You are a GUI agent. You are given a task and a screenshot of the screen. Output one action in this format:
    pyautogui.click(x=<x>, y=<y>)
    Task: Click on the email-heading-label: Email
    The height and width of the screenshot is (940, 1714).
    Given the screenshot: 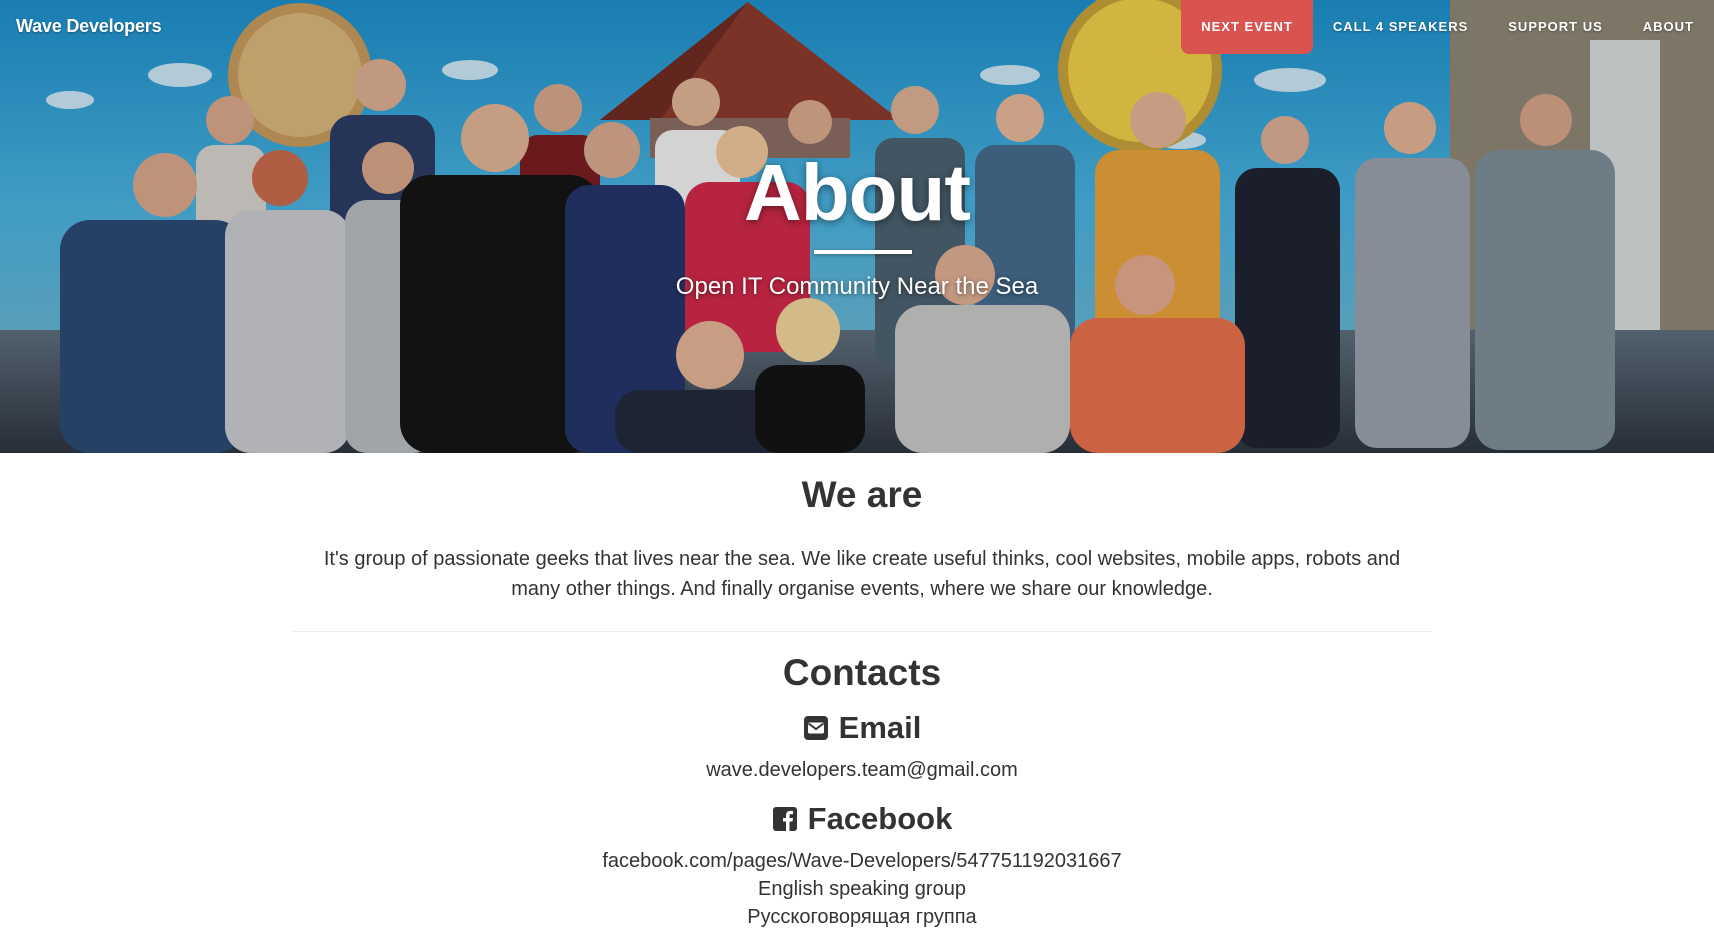 What is the action you would take?
    pyautogui.click(x=880, y=727)
    